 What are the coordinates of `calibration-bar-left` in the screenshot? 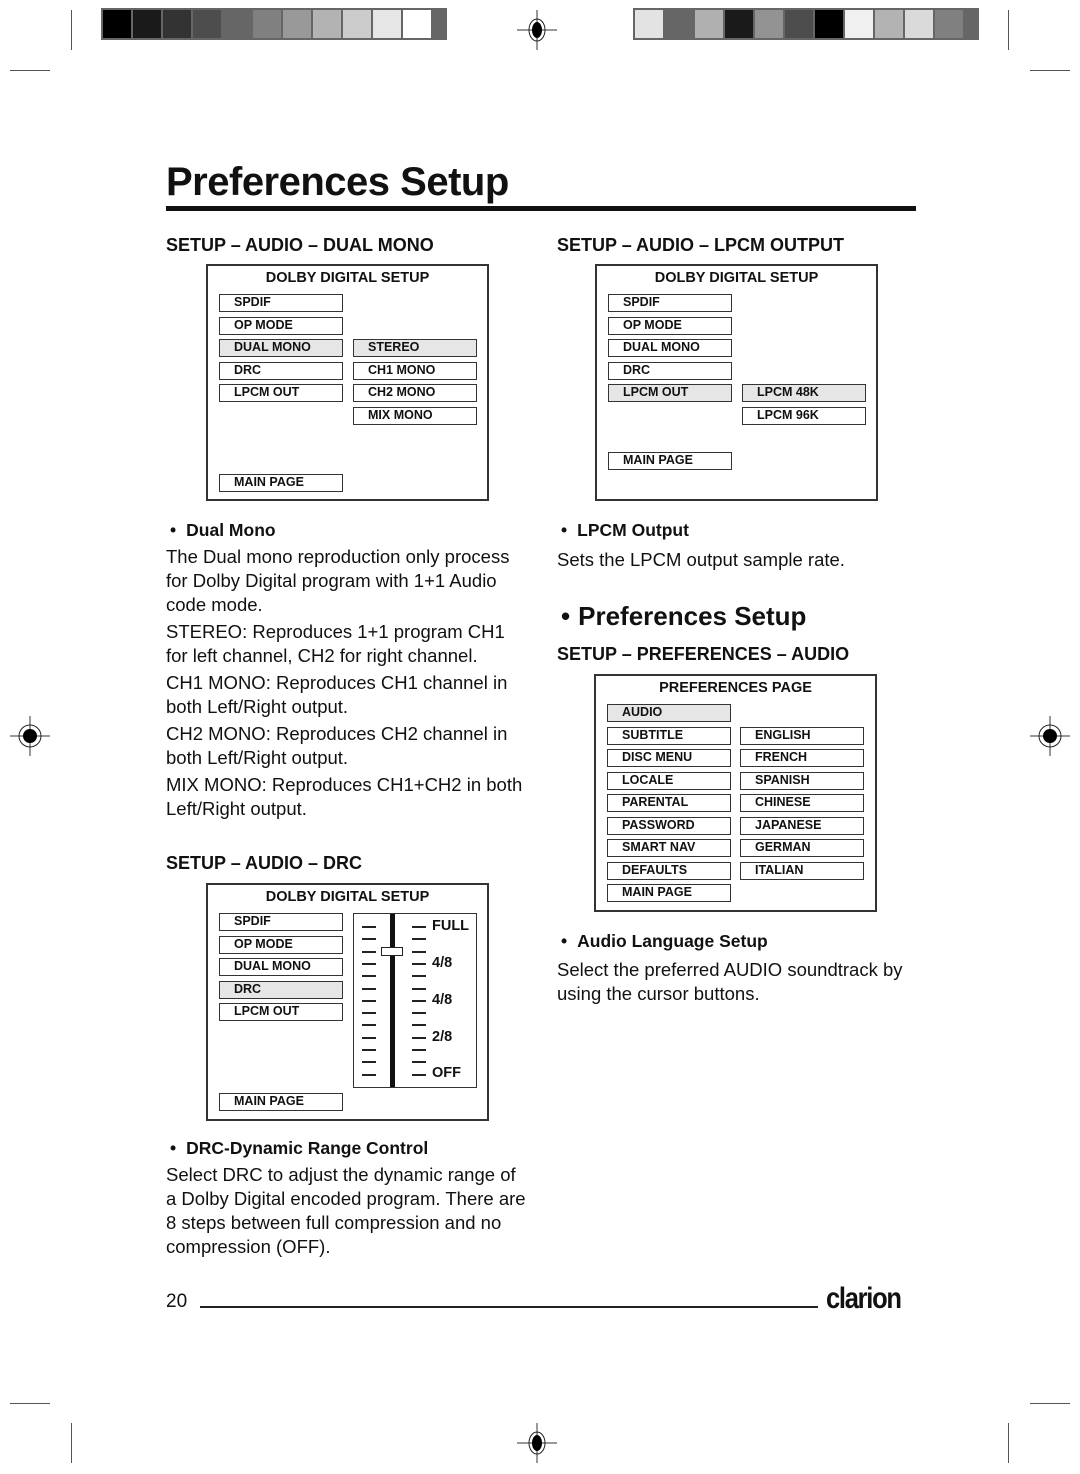 It's located at (274, 24).